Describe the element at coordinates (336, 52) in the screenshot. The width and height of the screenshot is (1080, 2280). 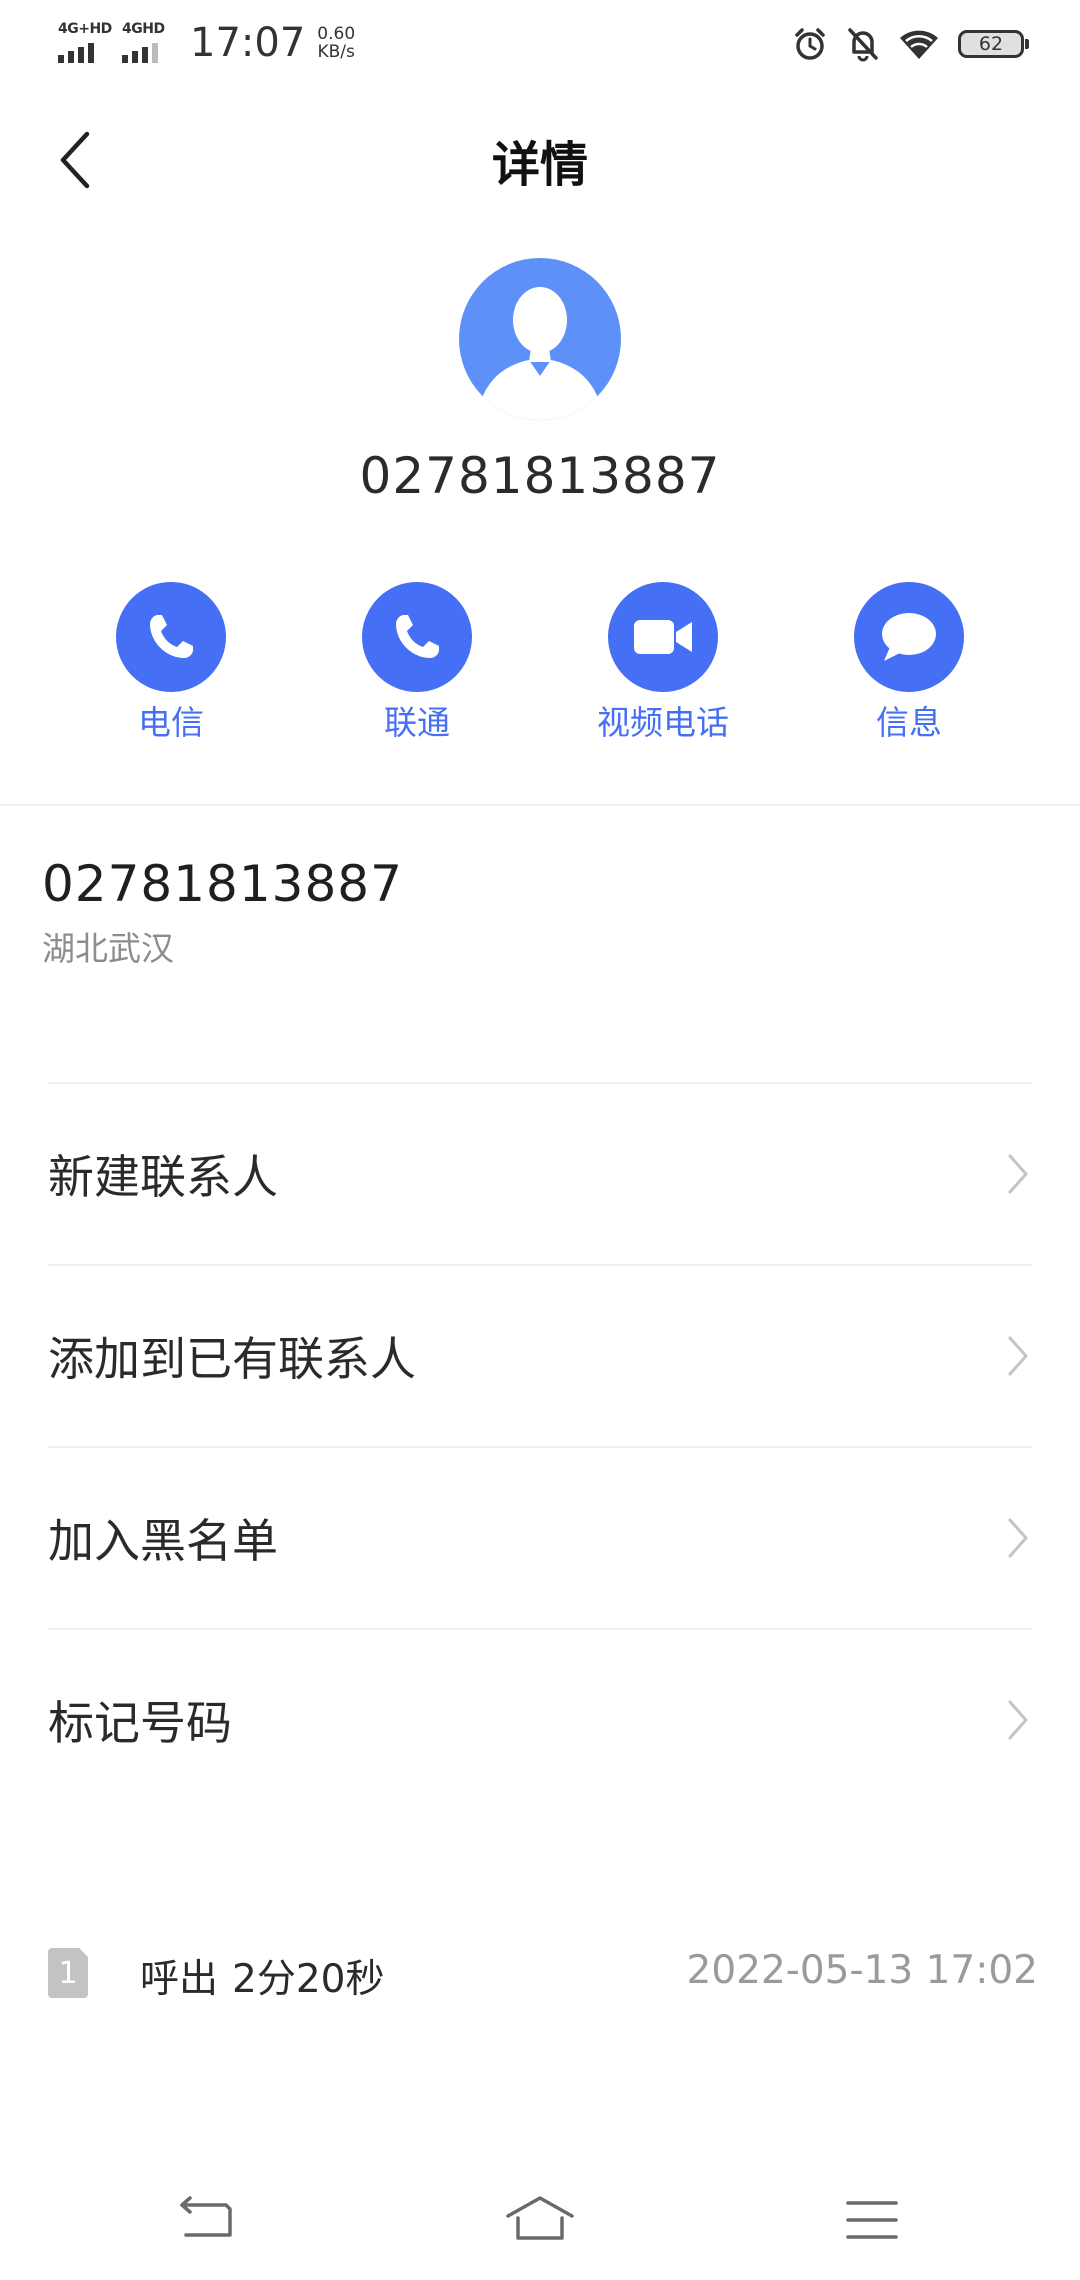
I see `network-speed-unit: KB/s` at that location.